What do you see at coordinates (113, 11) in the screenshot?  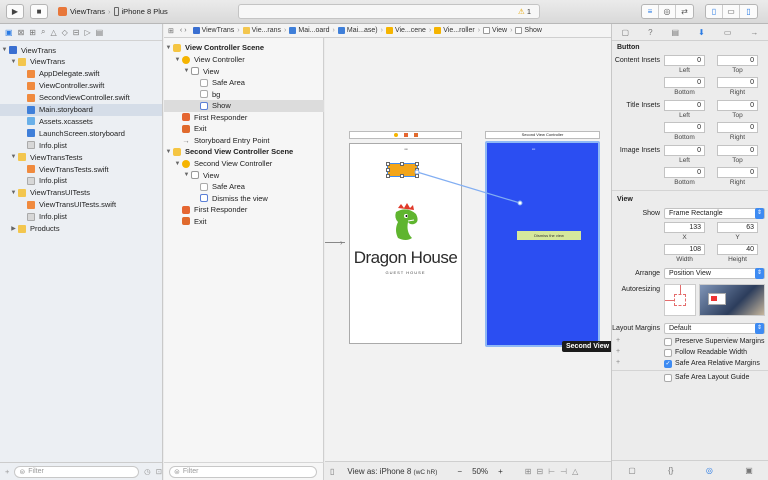 I see `scheme-selector: ViewTrans › iPhone 8 Plus` at bounding box center [113, 11].